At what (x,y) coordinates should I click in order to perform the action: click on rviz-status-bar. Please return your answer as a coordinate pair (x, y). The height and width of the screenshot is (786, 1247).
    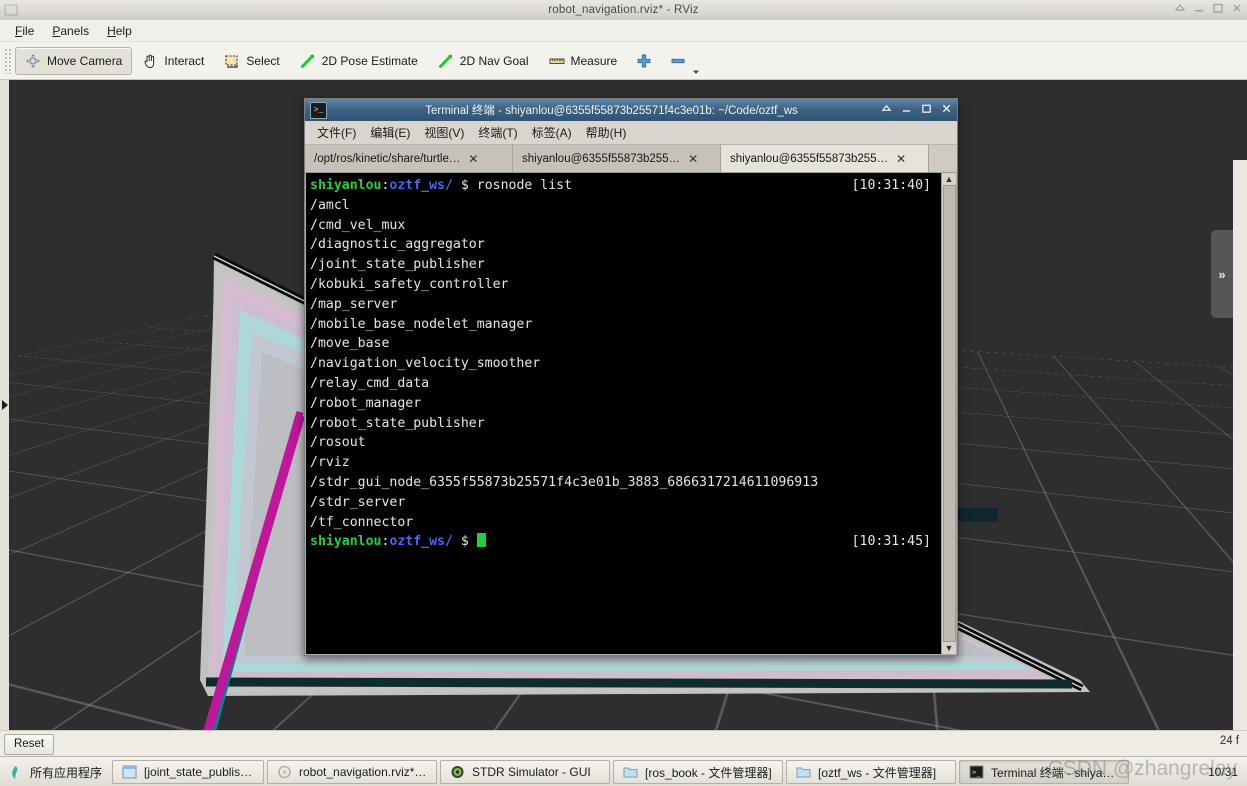
    Looking at the image, I should click on (623, 743).